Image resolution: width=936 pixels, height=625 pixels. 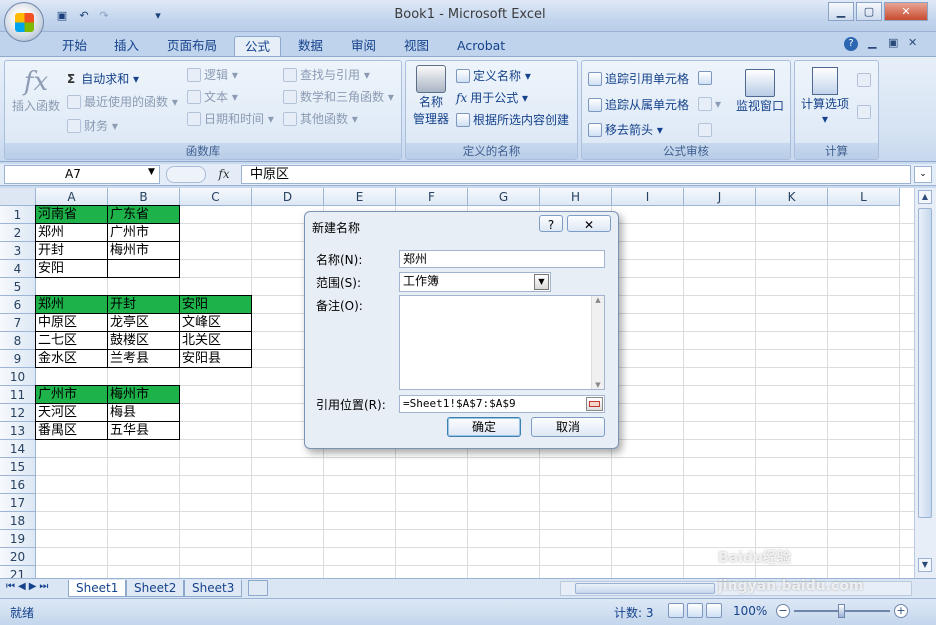 What do you see at coordinates (431, 96) in the screenshot?
I see `name-manager-button: 名称 管理器` at bounding box center [431, 96].